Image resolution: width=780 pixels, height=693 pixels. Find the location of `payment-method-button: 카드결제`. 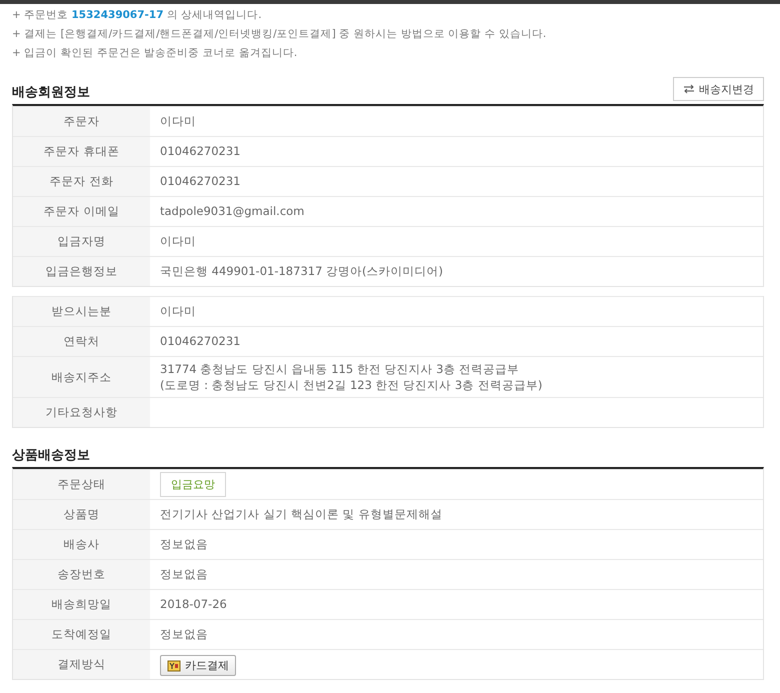

payment-method-button: 카드결제 is located at coordinates (198, 665).